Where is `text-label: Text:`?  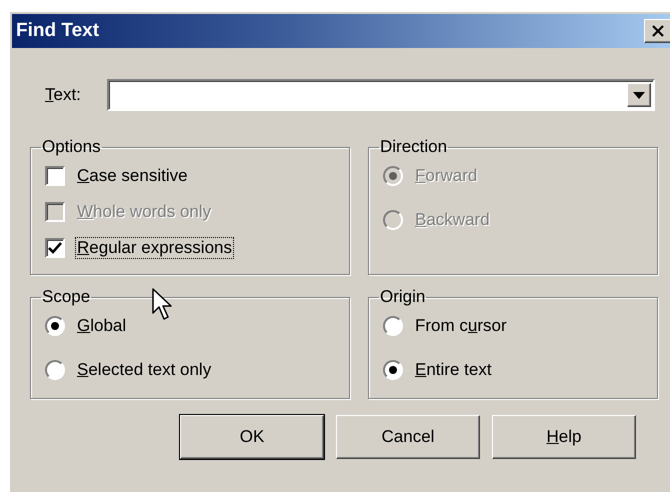 text-label: Text: is located at coordinates (63, 95).